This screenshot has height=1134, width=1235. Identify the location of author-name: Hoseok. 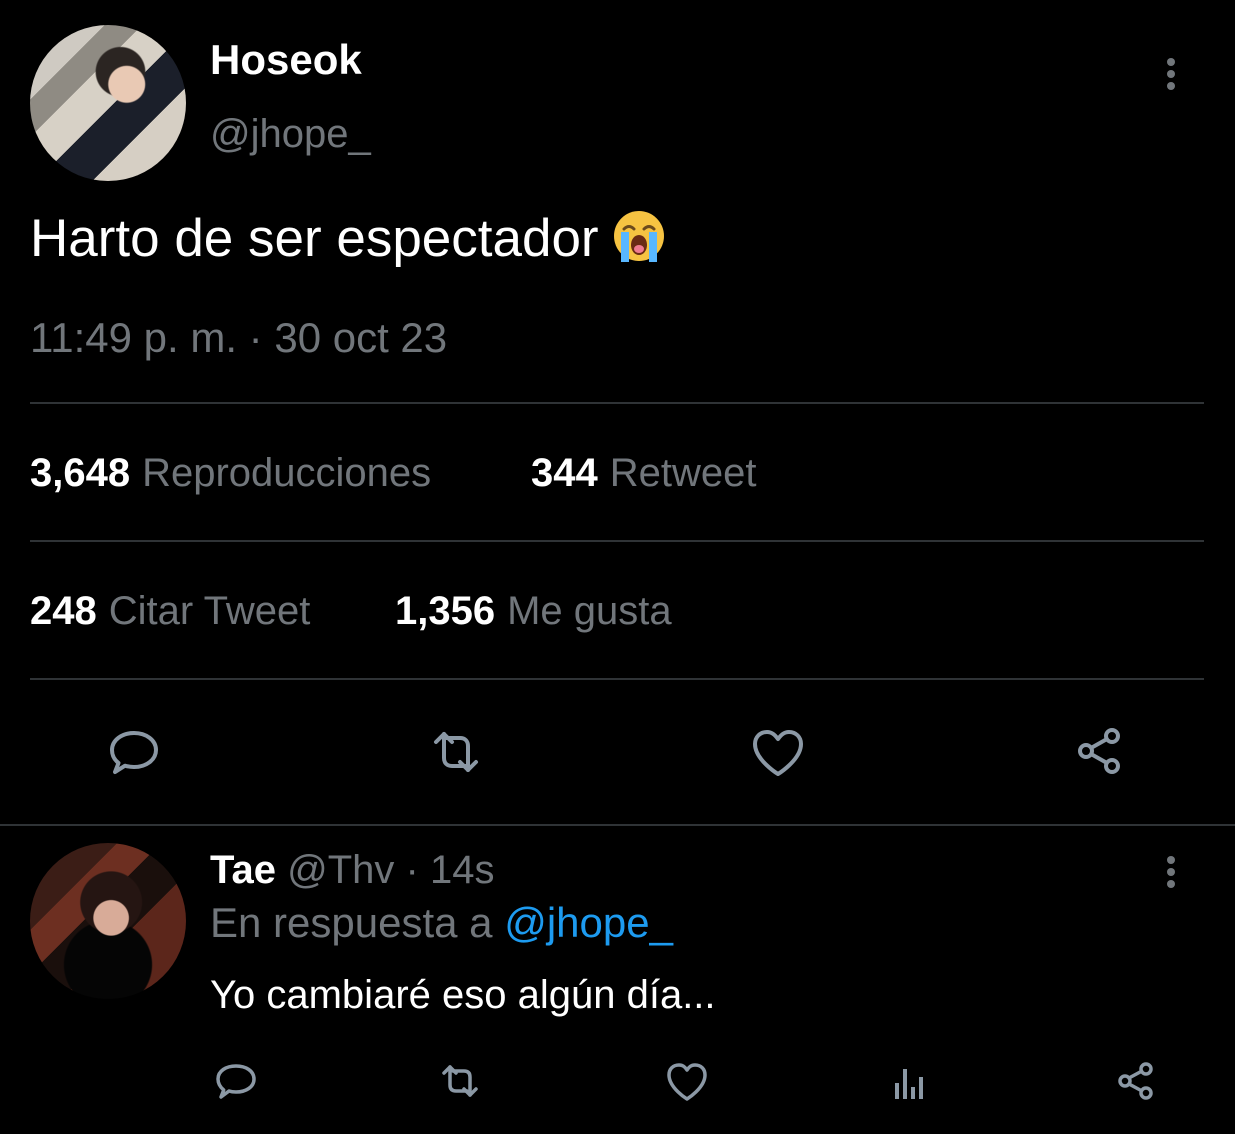
(286, 60).